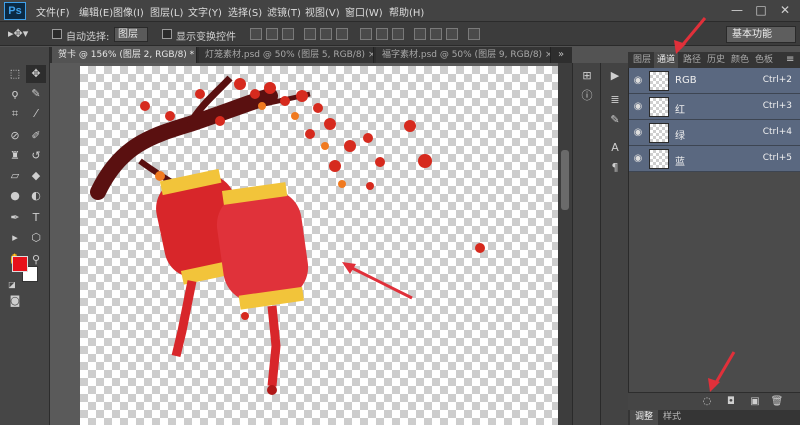  Describe the element at coordinates (131, 34) in the screenshot. I see `auto-select-dropdown: 图层` at that location.